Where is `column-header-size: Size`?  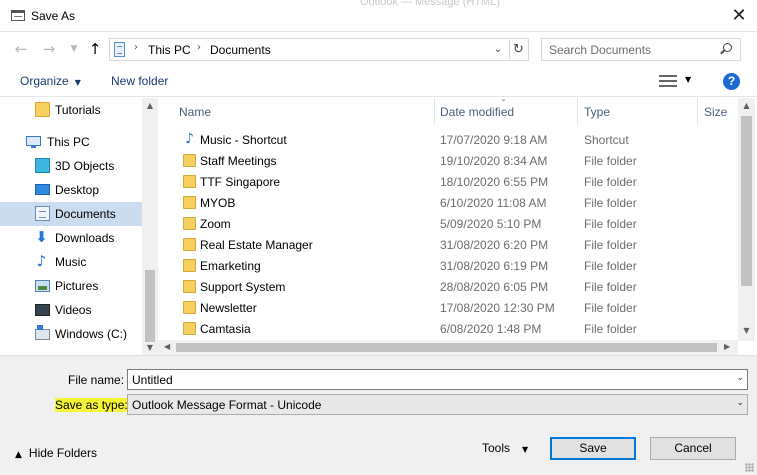
column-header-size: Size is located at coordinates (718, 111).